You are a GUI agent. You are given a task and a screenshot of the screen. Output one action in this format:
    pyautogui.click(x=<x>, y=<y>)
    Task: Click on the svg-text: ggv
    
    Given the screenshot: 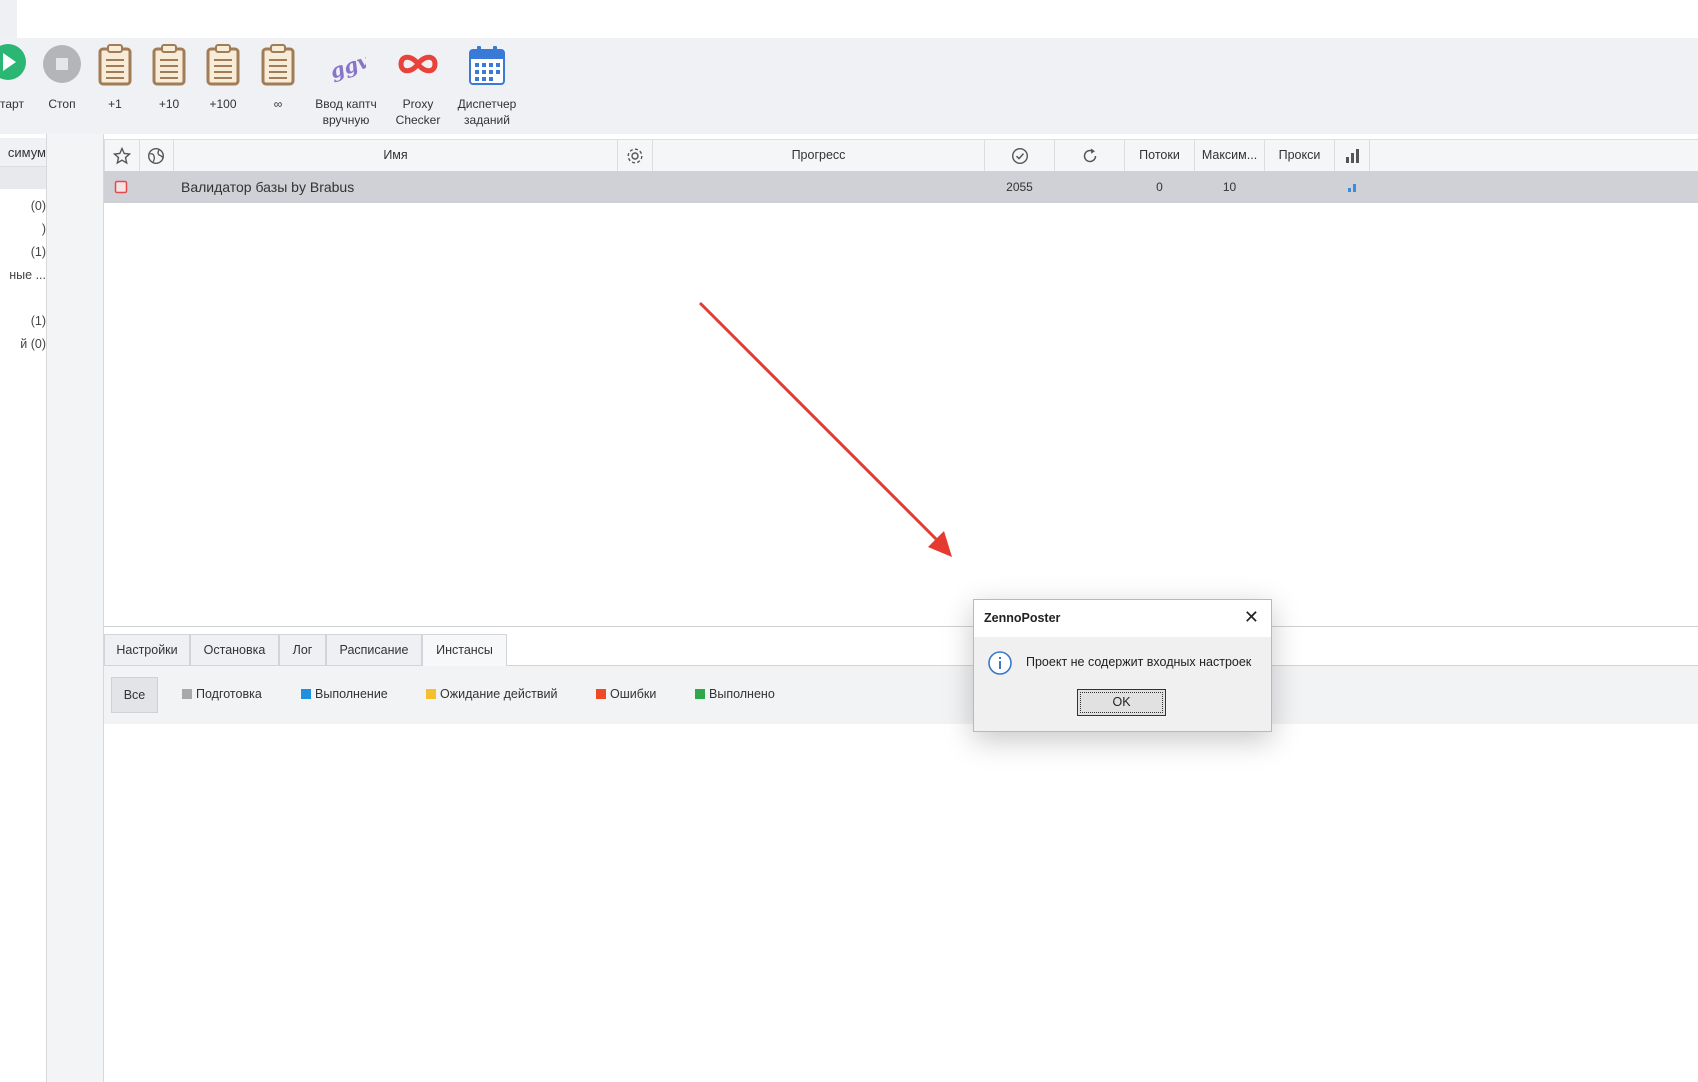 What is the action you would take?
    pyautogui.click(x=346, y=65)
    